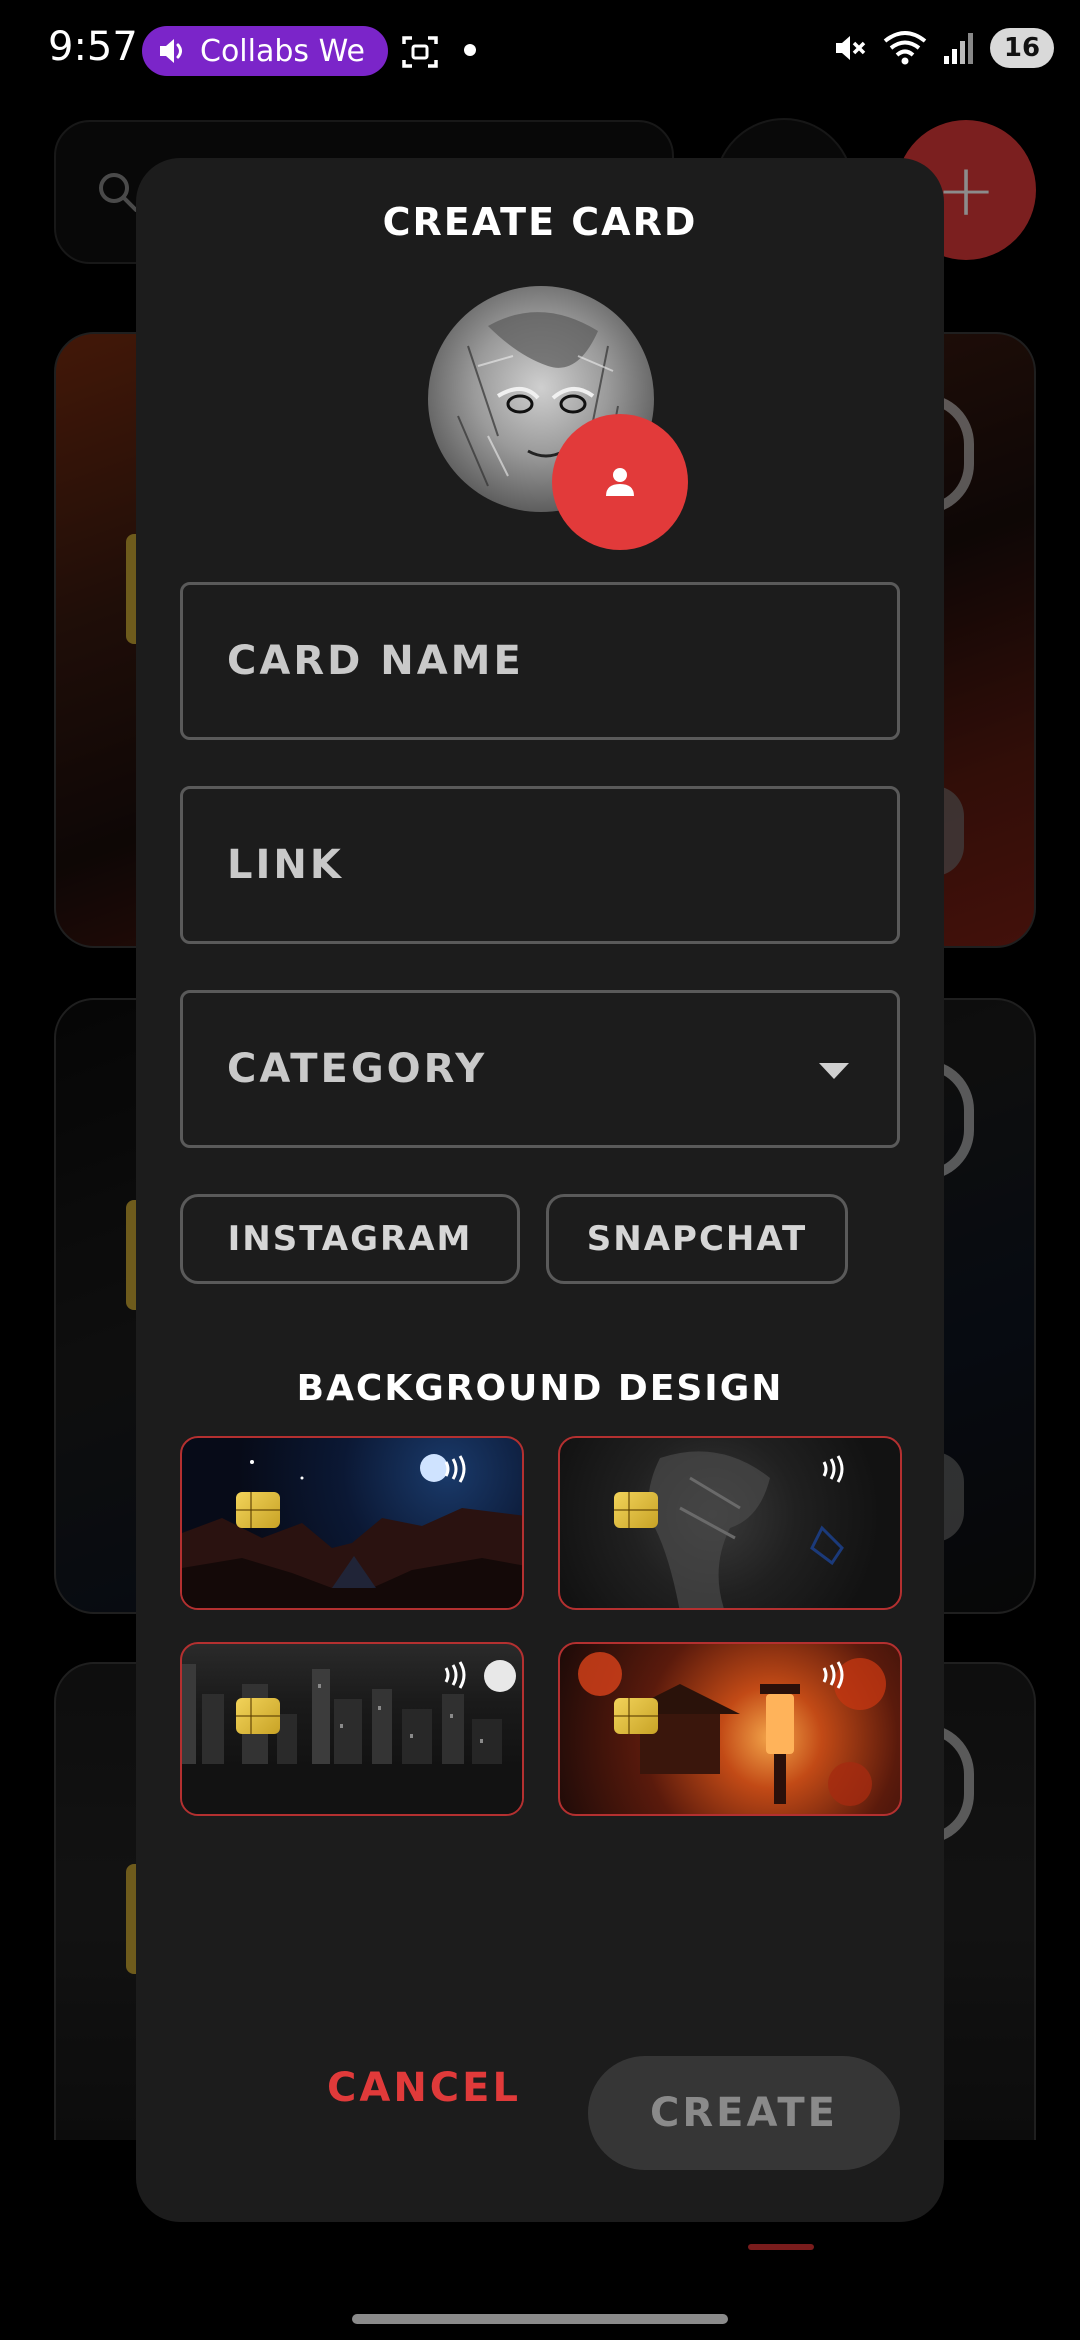  What do you see at coordinates (470, 50) in the screenshot?
I see `notification-dot` at bounding box center [470, 50].